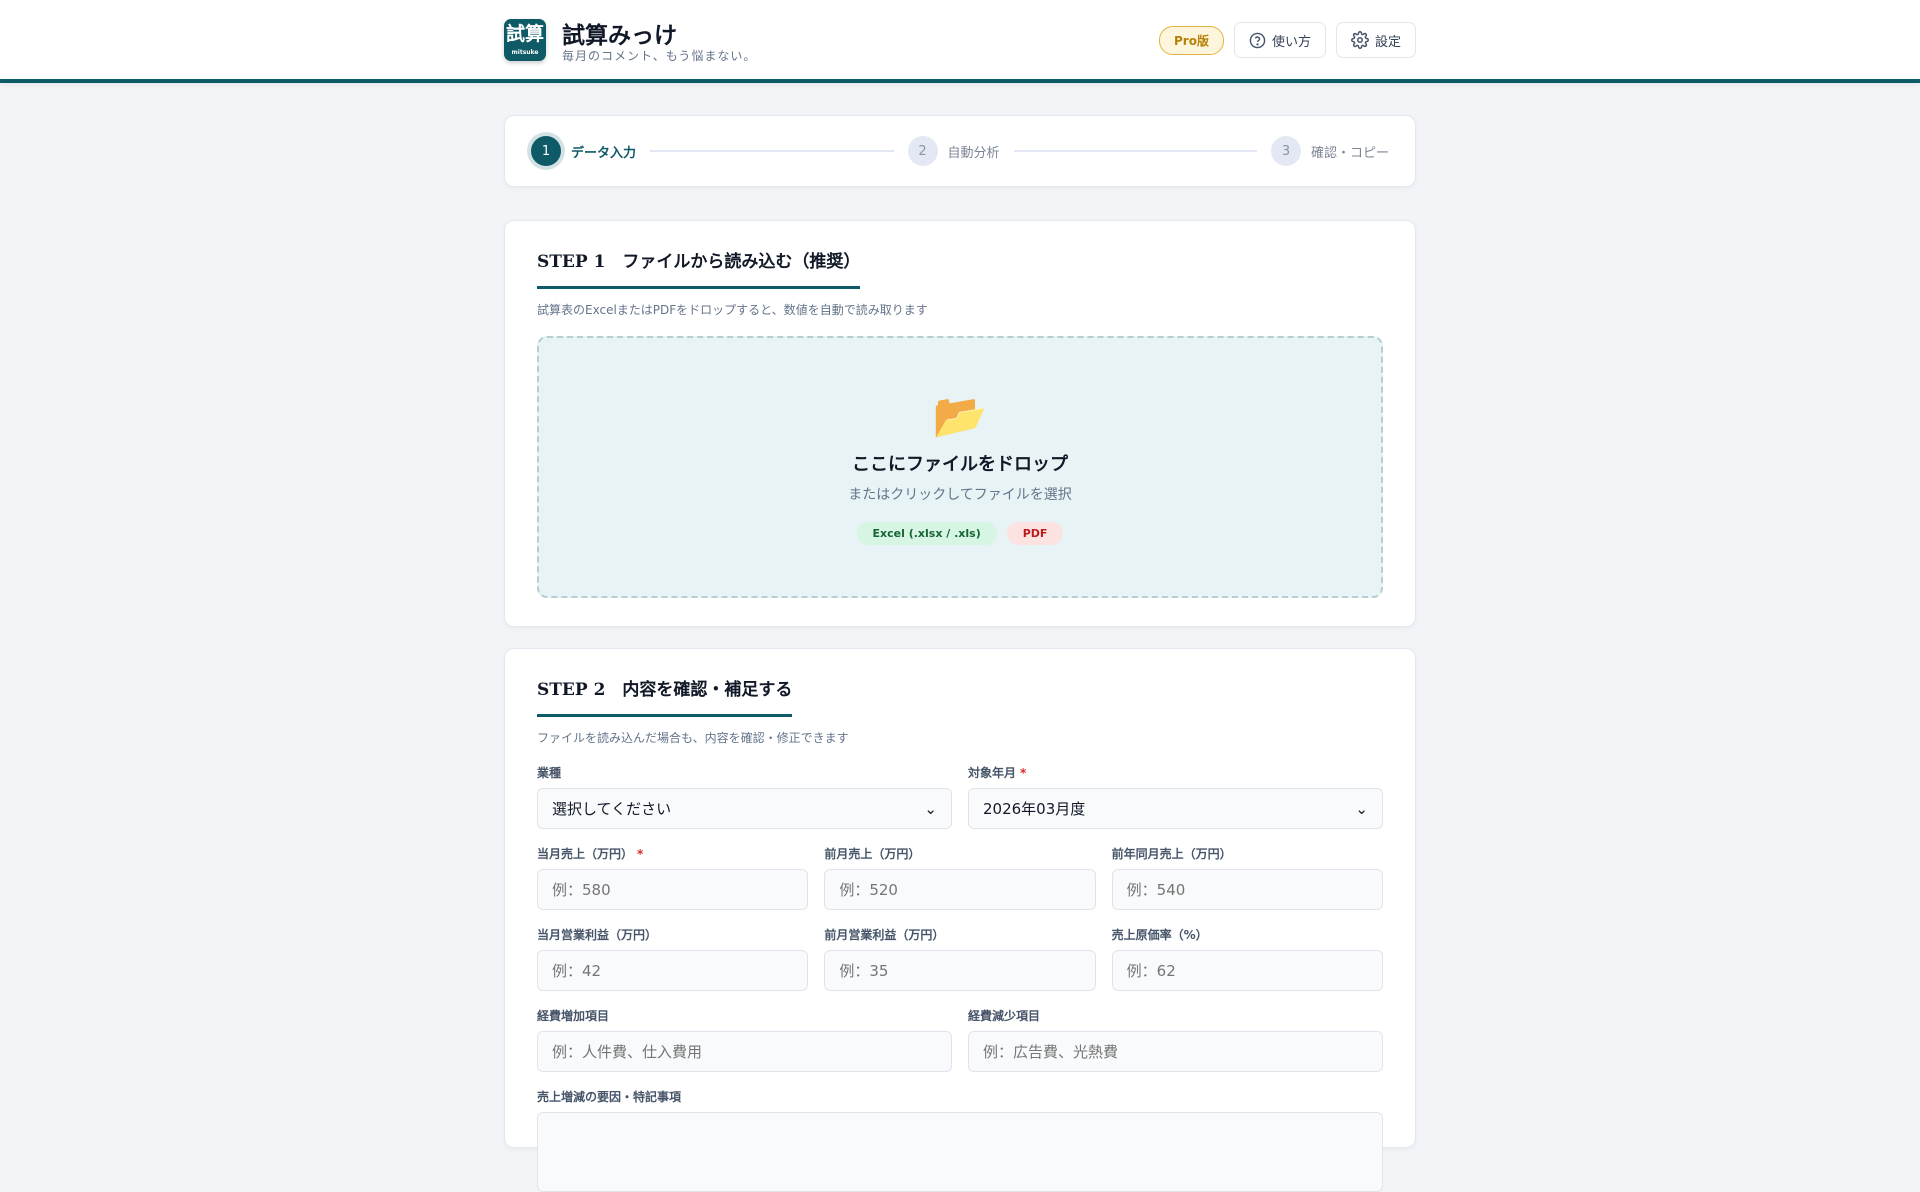 The image size is (1920, 1192). I want to click on industry-label: 業種, so click(549, 773).